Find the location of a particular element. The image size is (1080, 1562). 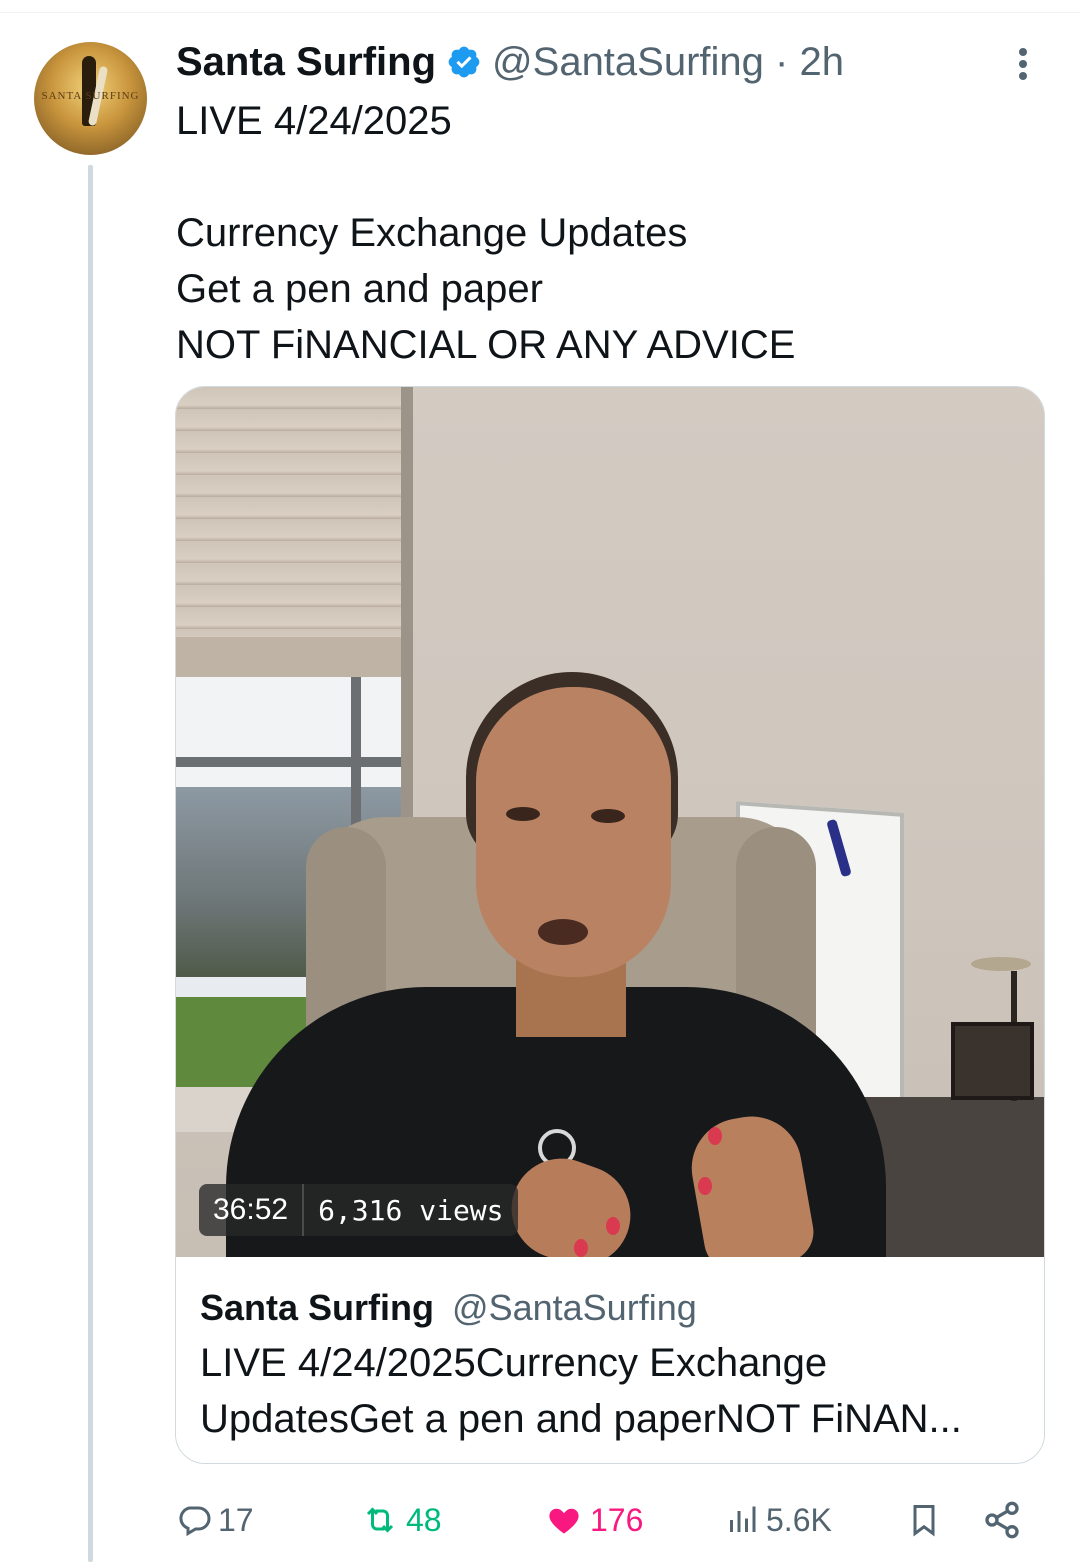

share-icon is located at coordinates (1002, 1520).